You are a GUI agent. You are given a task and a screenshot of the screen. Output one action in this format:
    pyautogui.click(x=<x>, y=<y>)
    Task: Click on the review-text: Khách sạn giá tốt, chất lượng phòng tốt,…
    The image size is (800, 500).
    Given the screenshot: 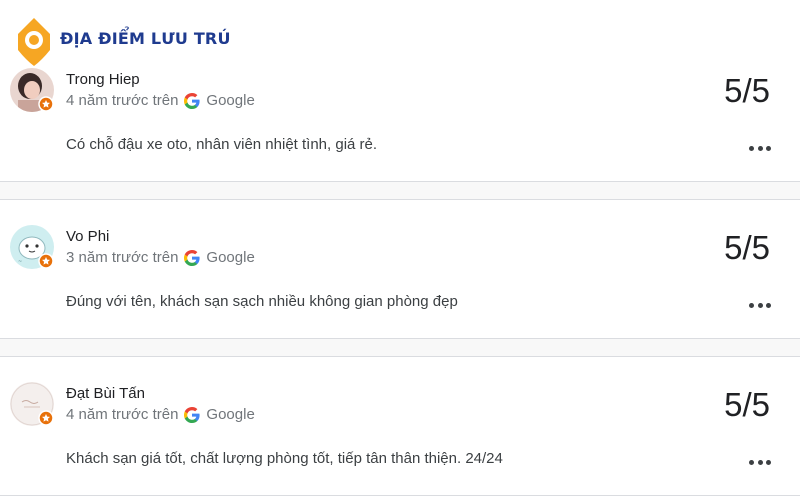 What is the action you would take?
    pyautogui.click(x=284, y=458)
    